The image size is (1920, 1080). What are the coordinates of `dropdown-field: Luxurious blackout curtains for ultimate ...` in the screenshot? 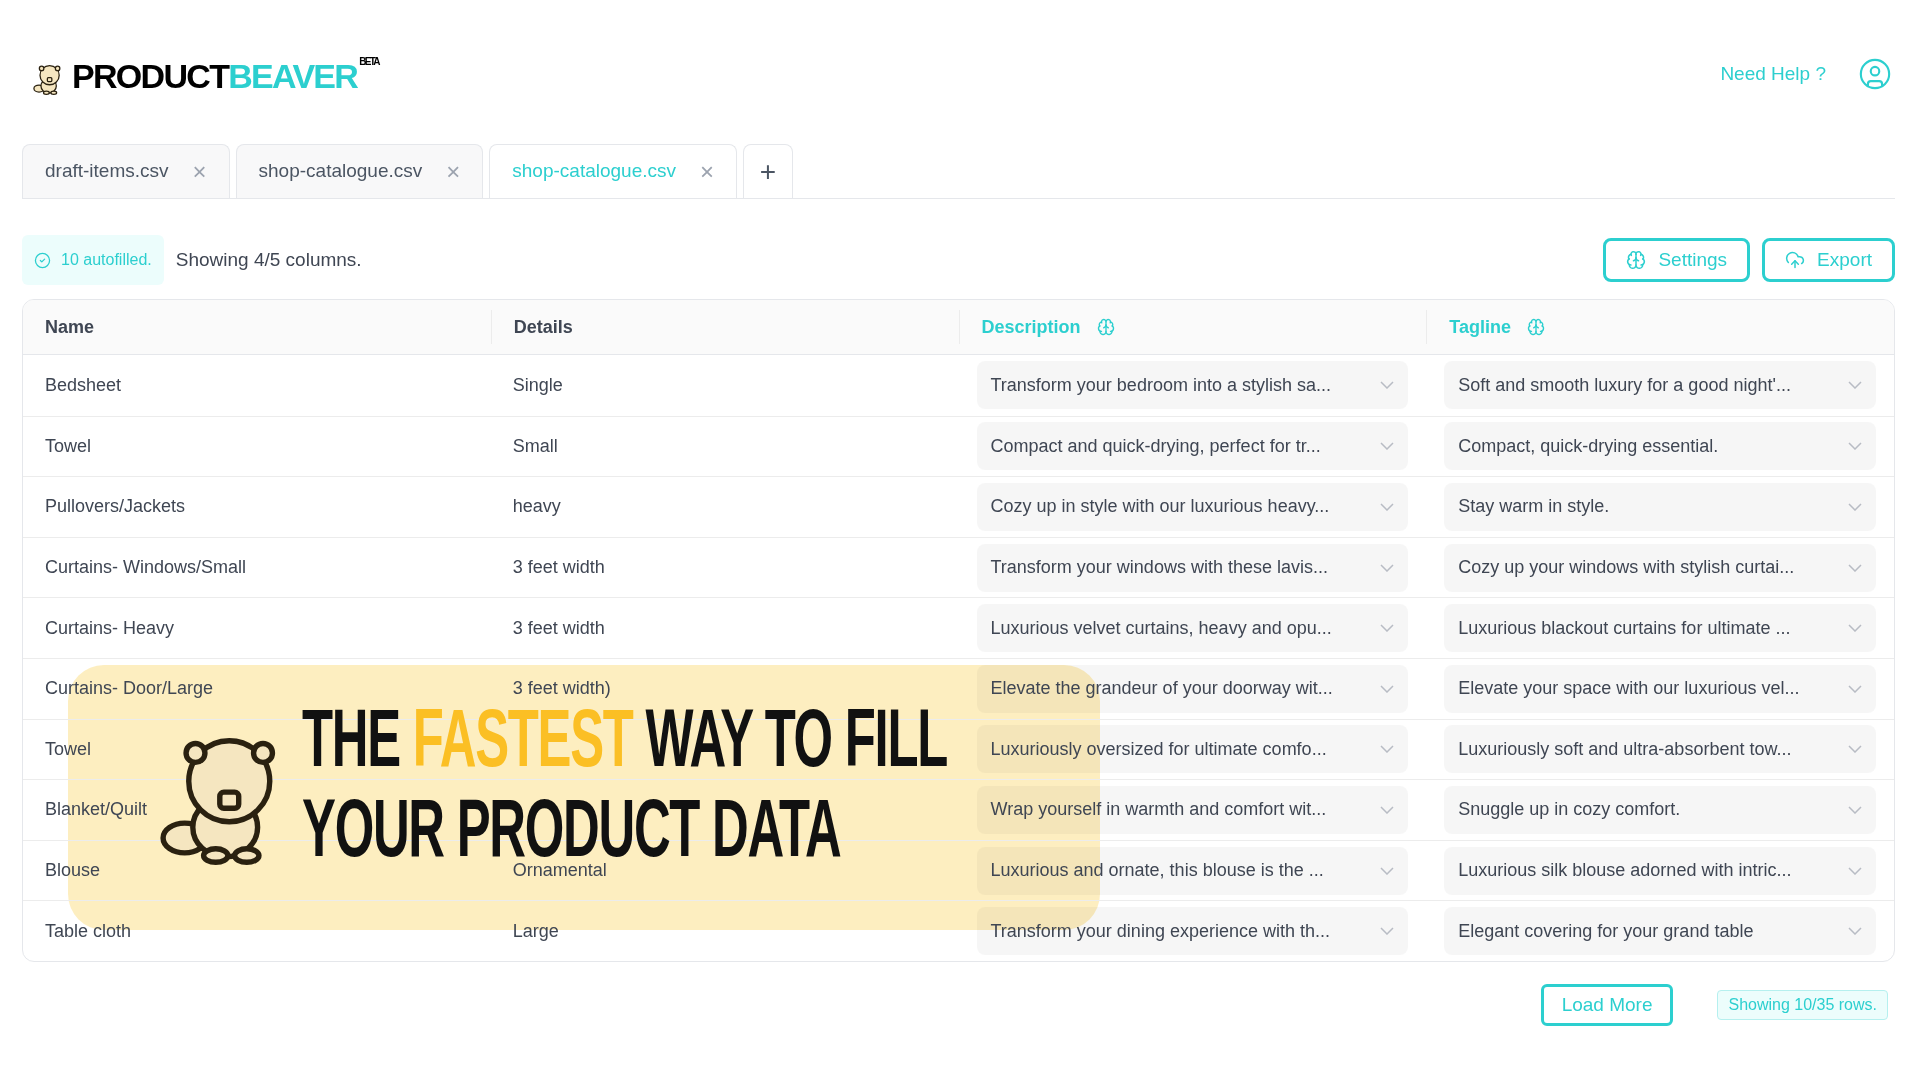 It's located at (1660, 628).